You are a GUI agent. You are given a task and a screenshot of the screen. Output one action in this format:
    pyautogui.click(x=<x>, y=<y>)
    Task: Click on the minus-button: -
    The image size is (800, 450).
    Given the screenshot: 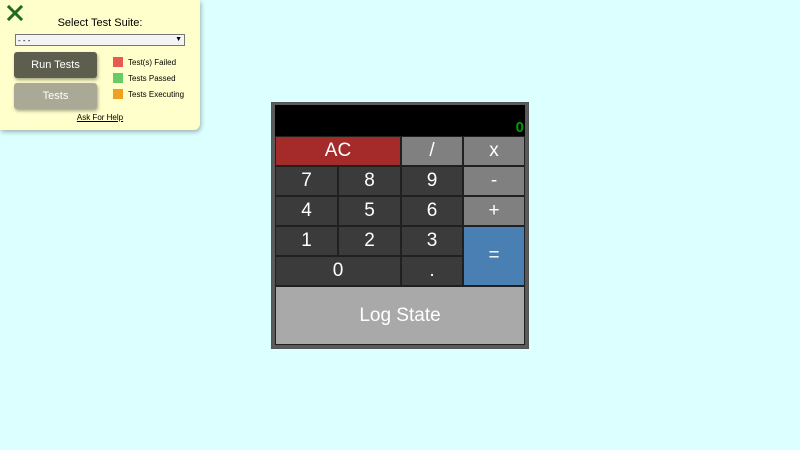 What is the action you would take?
    pyautogui.click(x=494, y=181)
    